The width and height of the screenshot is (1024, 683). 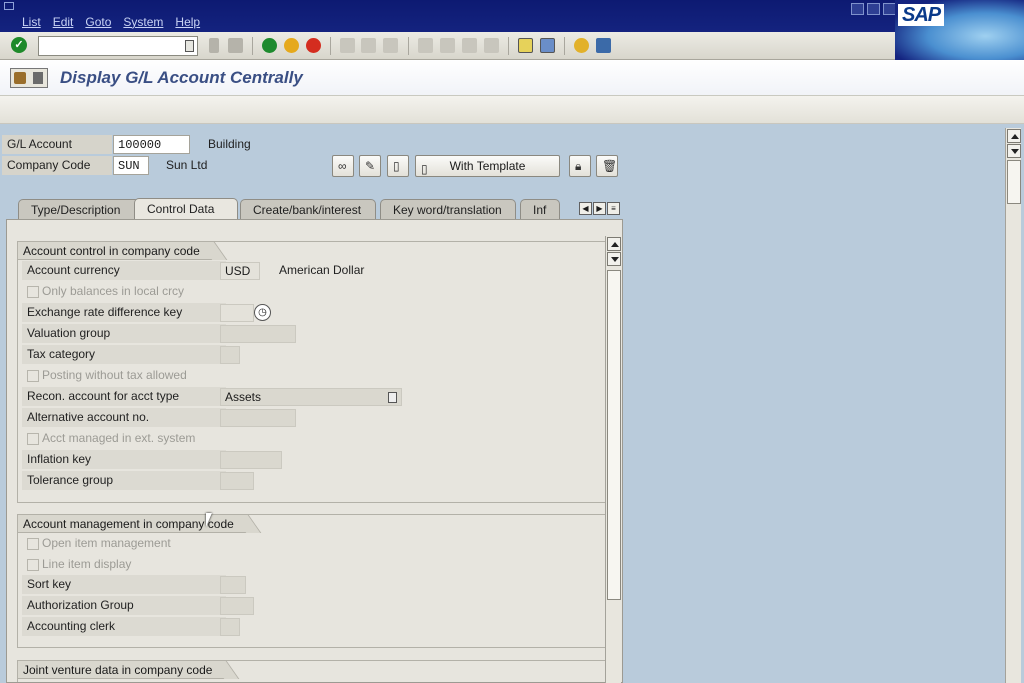 What do you see at coordinates (237, 606) in the screenshot?
I see `authorization-group-field` at bounding box center [237, 606].